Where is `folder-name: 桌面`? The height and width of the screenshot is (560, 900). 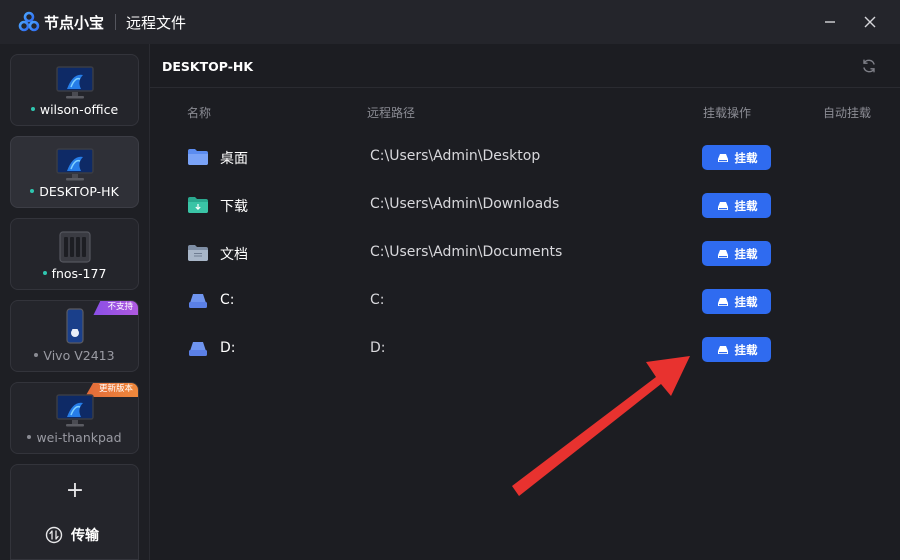 folder-name: 桌面 is located at coordinates (234, 159).